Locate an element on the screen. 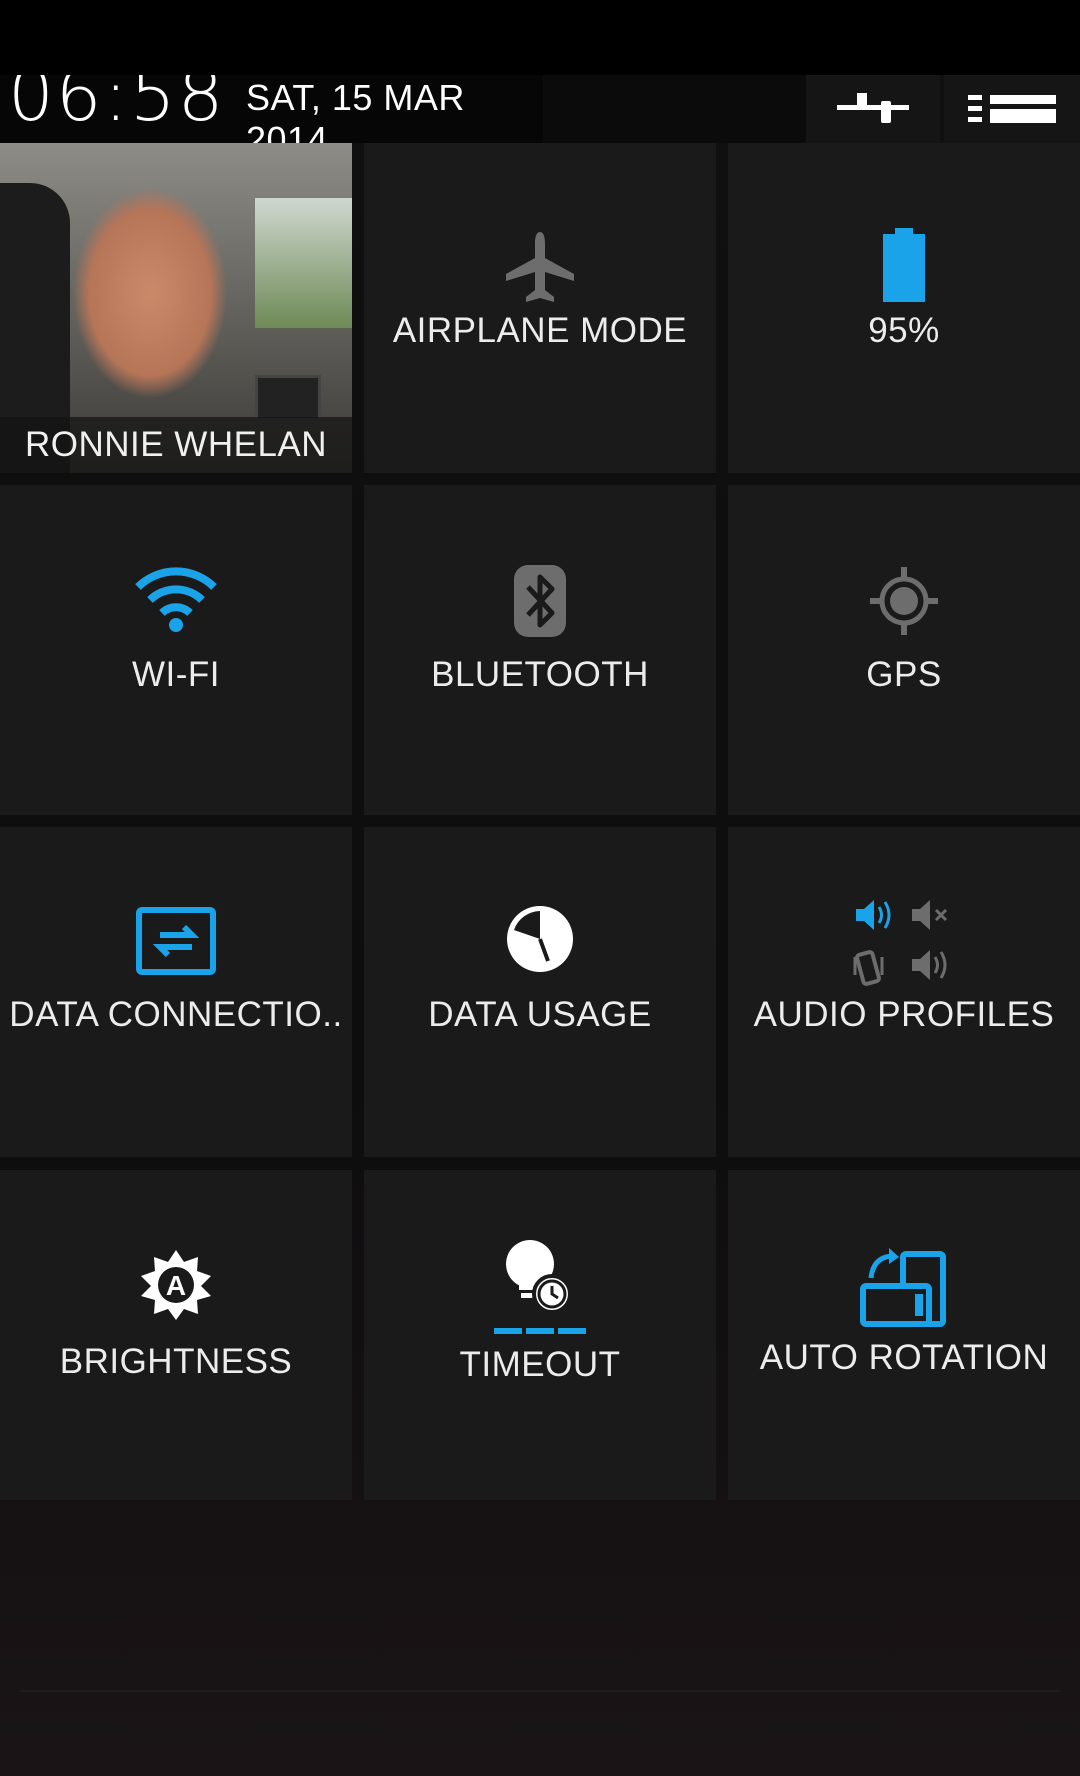 This screenshot has height=1776, width=1080. audio-profiles-icon is located at coordinates (900, 943).